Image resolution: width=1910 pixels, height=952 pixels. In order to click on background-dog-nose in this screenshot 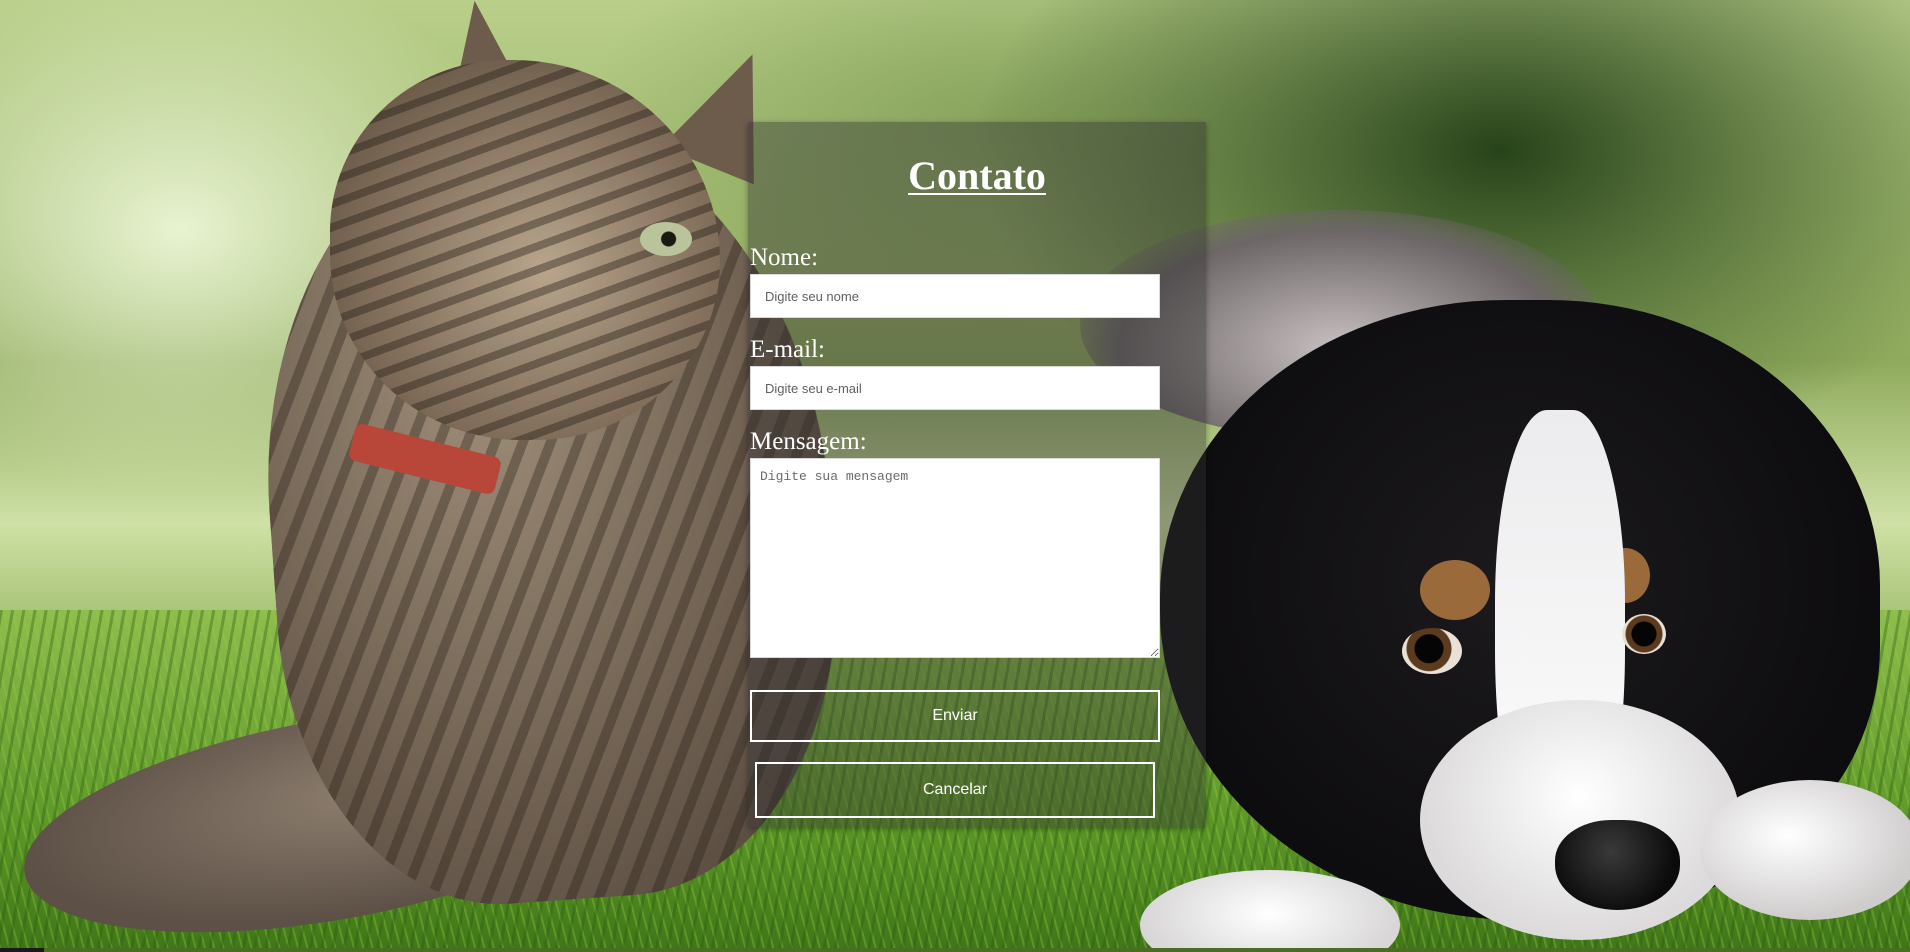, I will do `click(1617, 865)`.